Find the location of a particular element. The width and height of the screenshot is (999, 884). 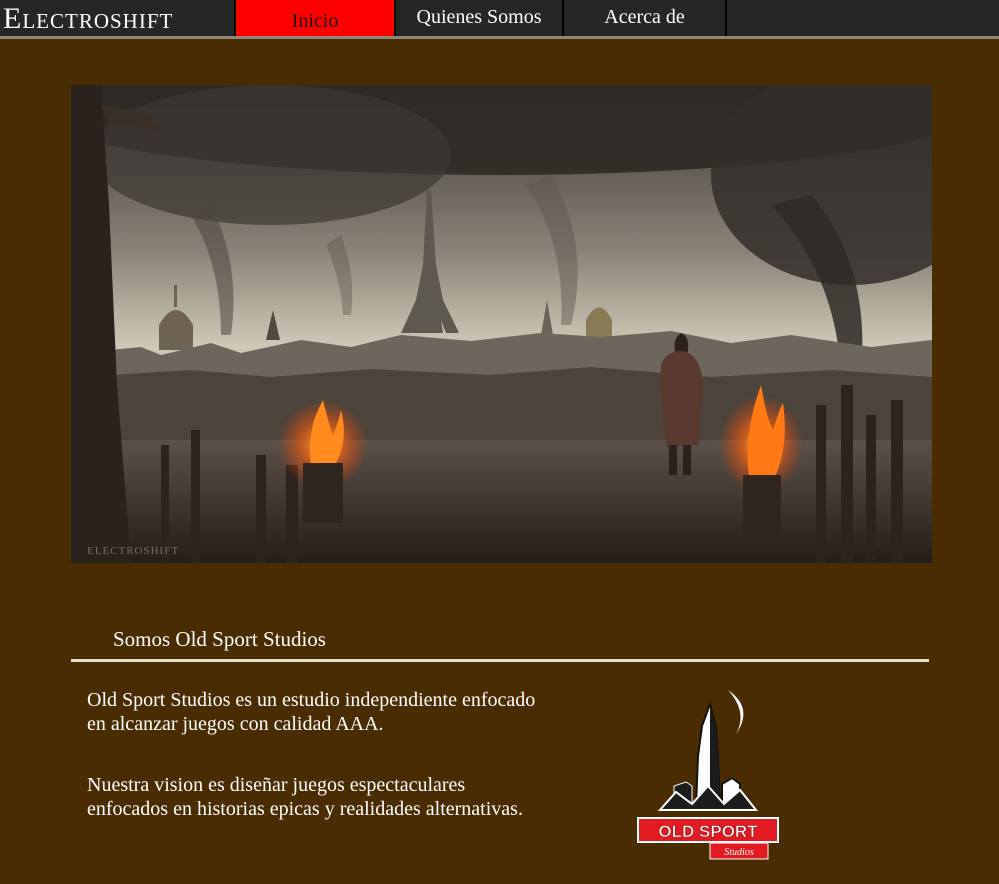

hero-watermark: ELECTROSHIFT is located at coordinates (133, 551).